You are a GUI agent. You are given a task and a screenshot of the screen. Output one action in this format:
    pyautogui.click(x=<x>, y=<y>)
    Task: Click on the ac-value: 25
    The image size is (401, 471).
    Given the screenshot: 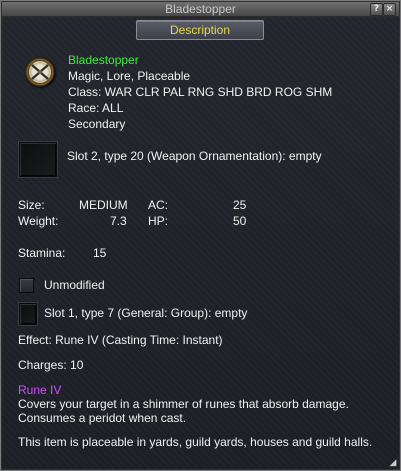 What is the action you would take?
    pyautogui.click(x=240, y=205)
    